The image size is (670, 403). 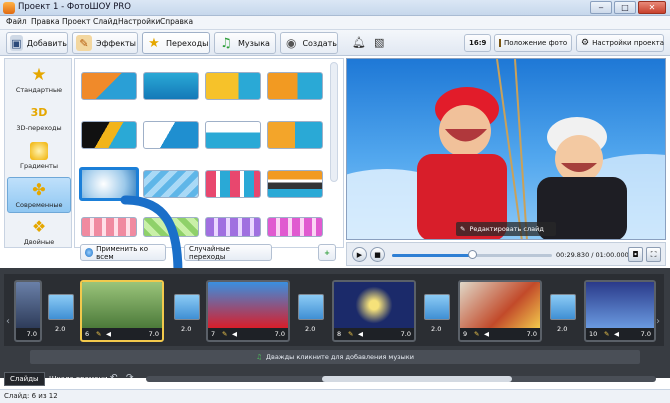 I want to click on category-label: 3D-переходы, so click(x=39, y=128).